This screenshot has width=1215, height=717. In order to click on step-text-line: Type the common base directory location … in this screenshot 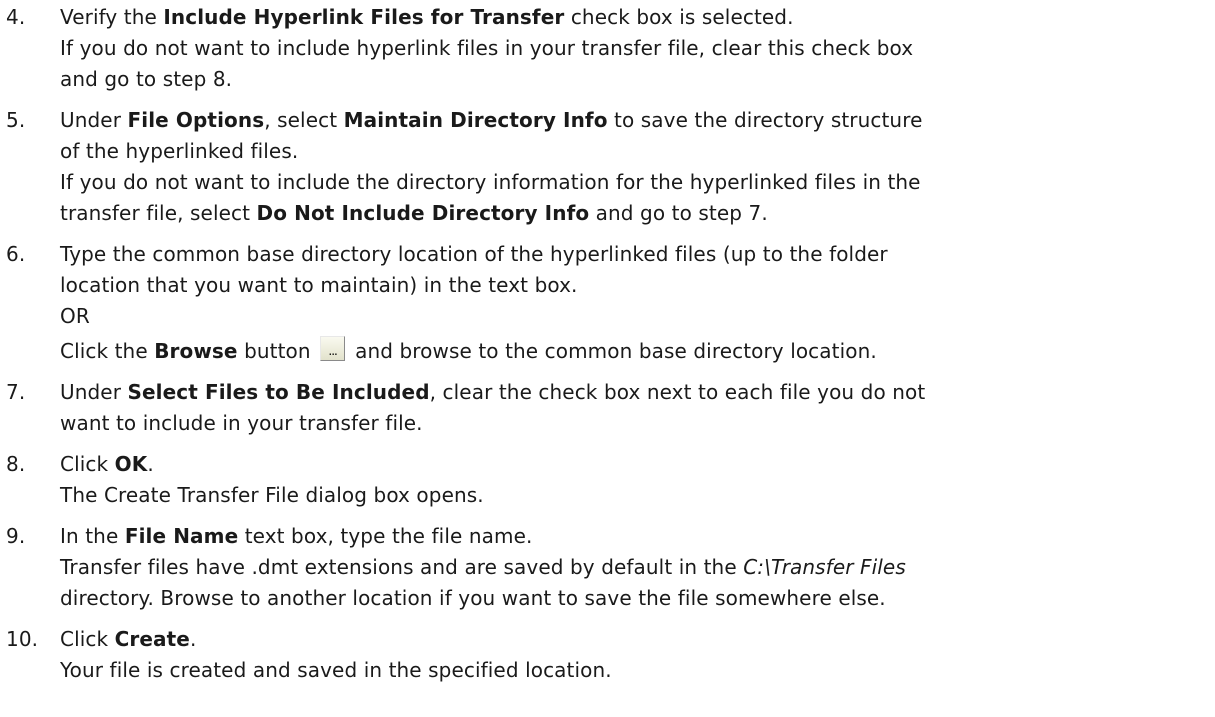, I will do `click(474, 254)`.